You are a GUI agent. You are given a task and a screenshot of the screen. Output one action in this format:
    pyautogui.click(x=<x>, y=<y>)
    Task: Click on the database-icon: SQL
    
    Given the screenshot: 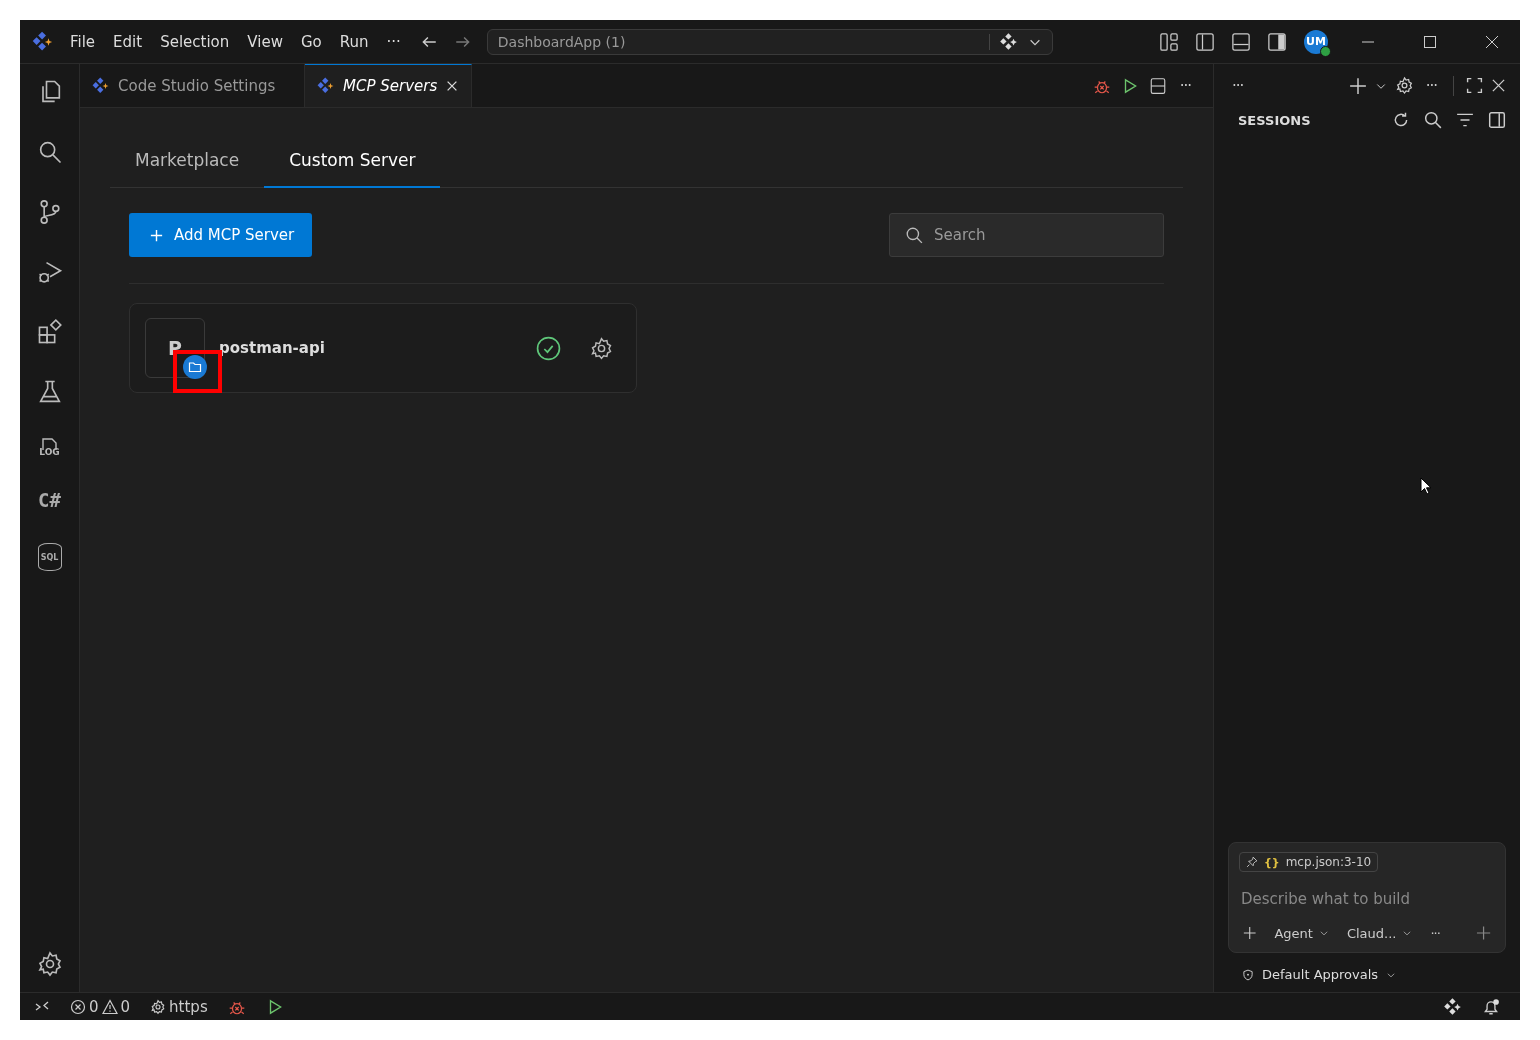 What is the action you would take?
    pyautogui.click(x=49, y=557)
    